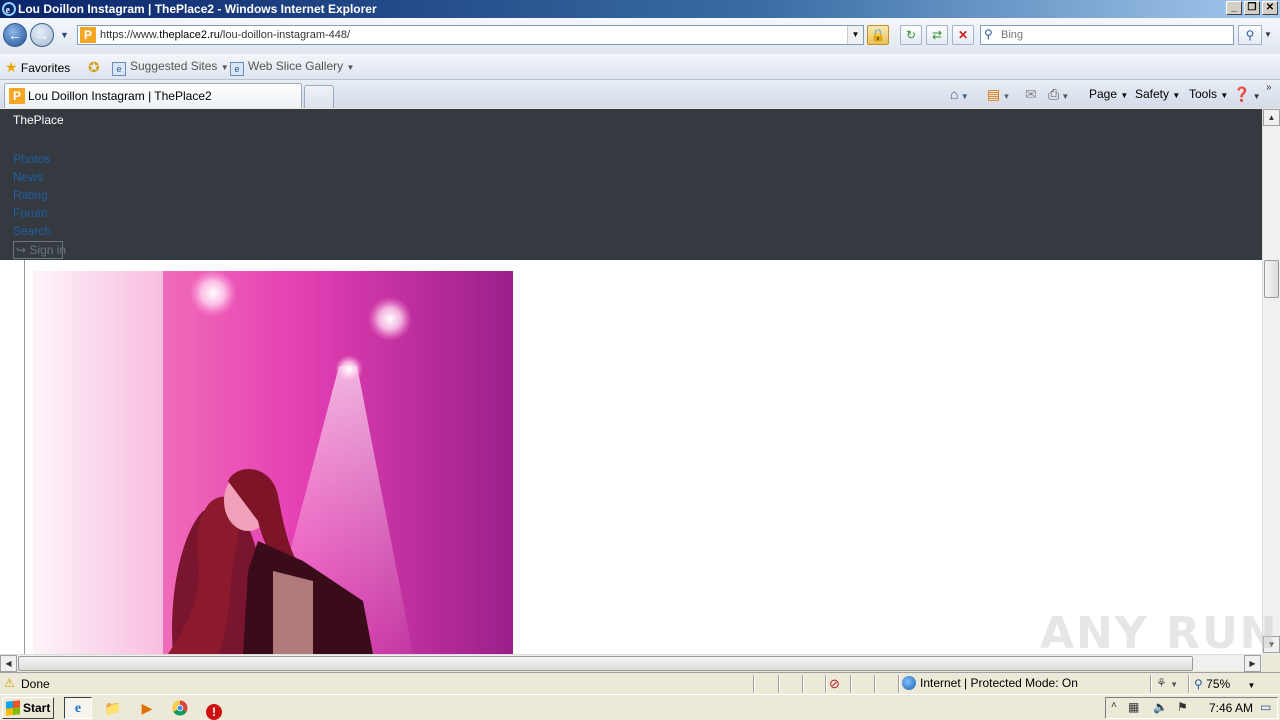 This screenshot has height=720, width=1280. What do you see at coordinates (1157, 94) in the screenshot?
I see `safety-menu: Safety ▼` at bounding box center [1157, 94].